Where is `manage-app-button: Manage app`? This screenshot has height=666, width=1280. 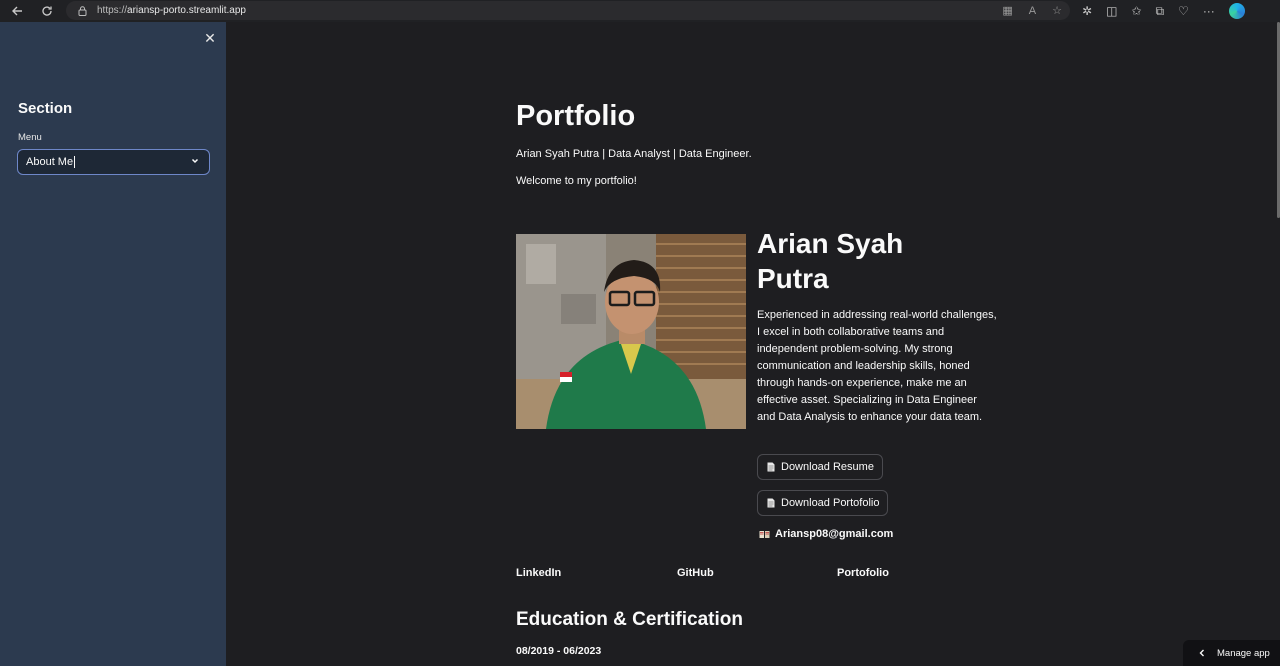
manage-app-button: Manage app is located at coordinates (1231, 653).